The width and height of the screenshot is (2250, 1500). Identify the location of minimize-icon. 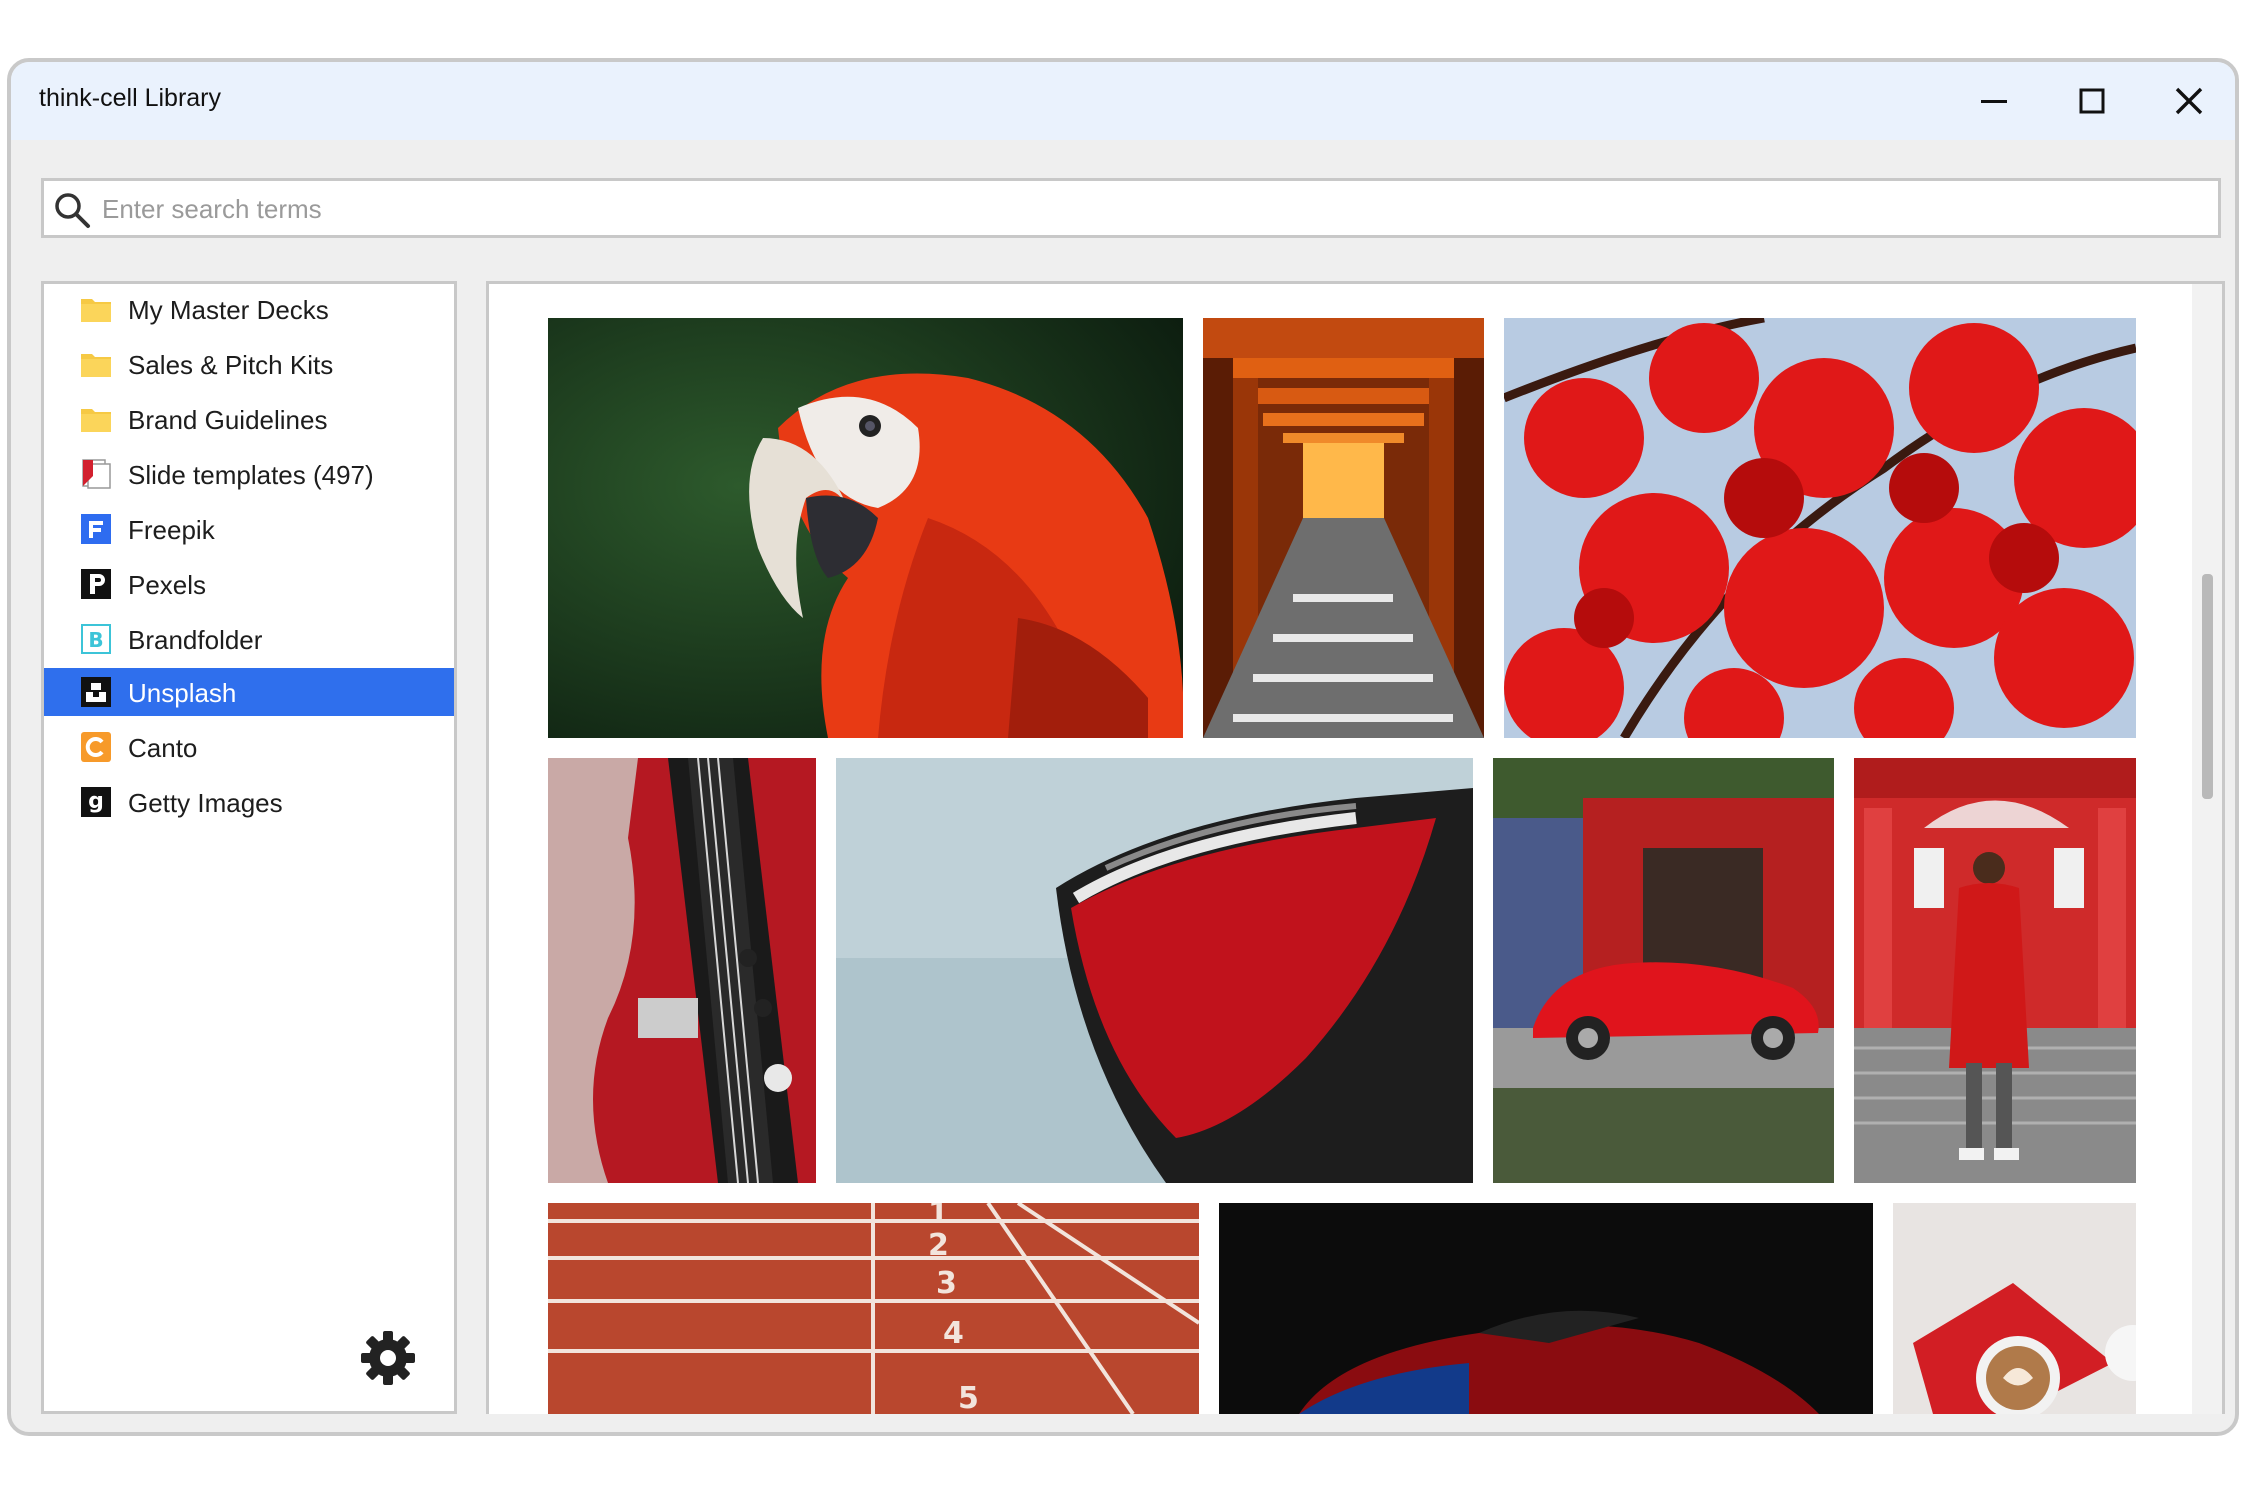
(1994, 101).